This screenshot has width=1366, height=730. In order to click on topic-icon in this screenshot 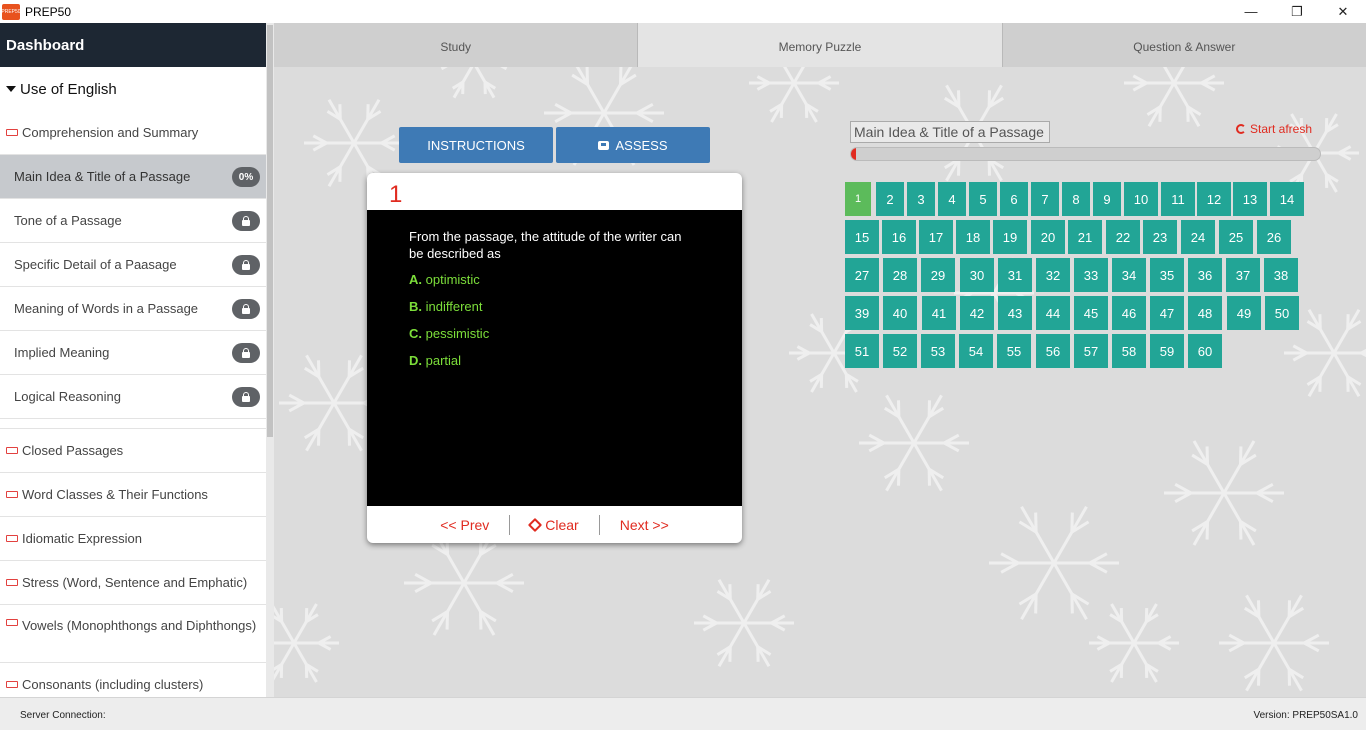, I will do `click(12, 538)`.